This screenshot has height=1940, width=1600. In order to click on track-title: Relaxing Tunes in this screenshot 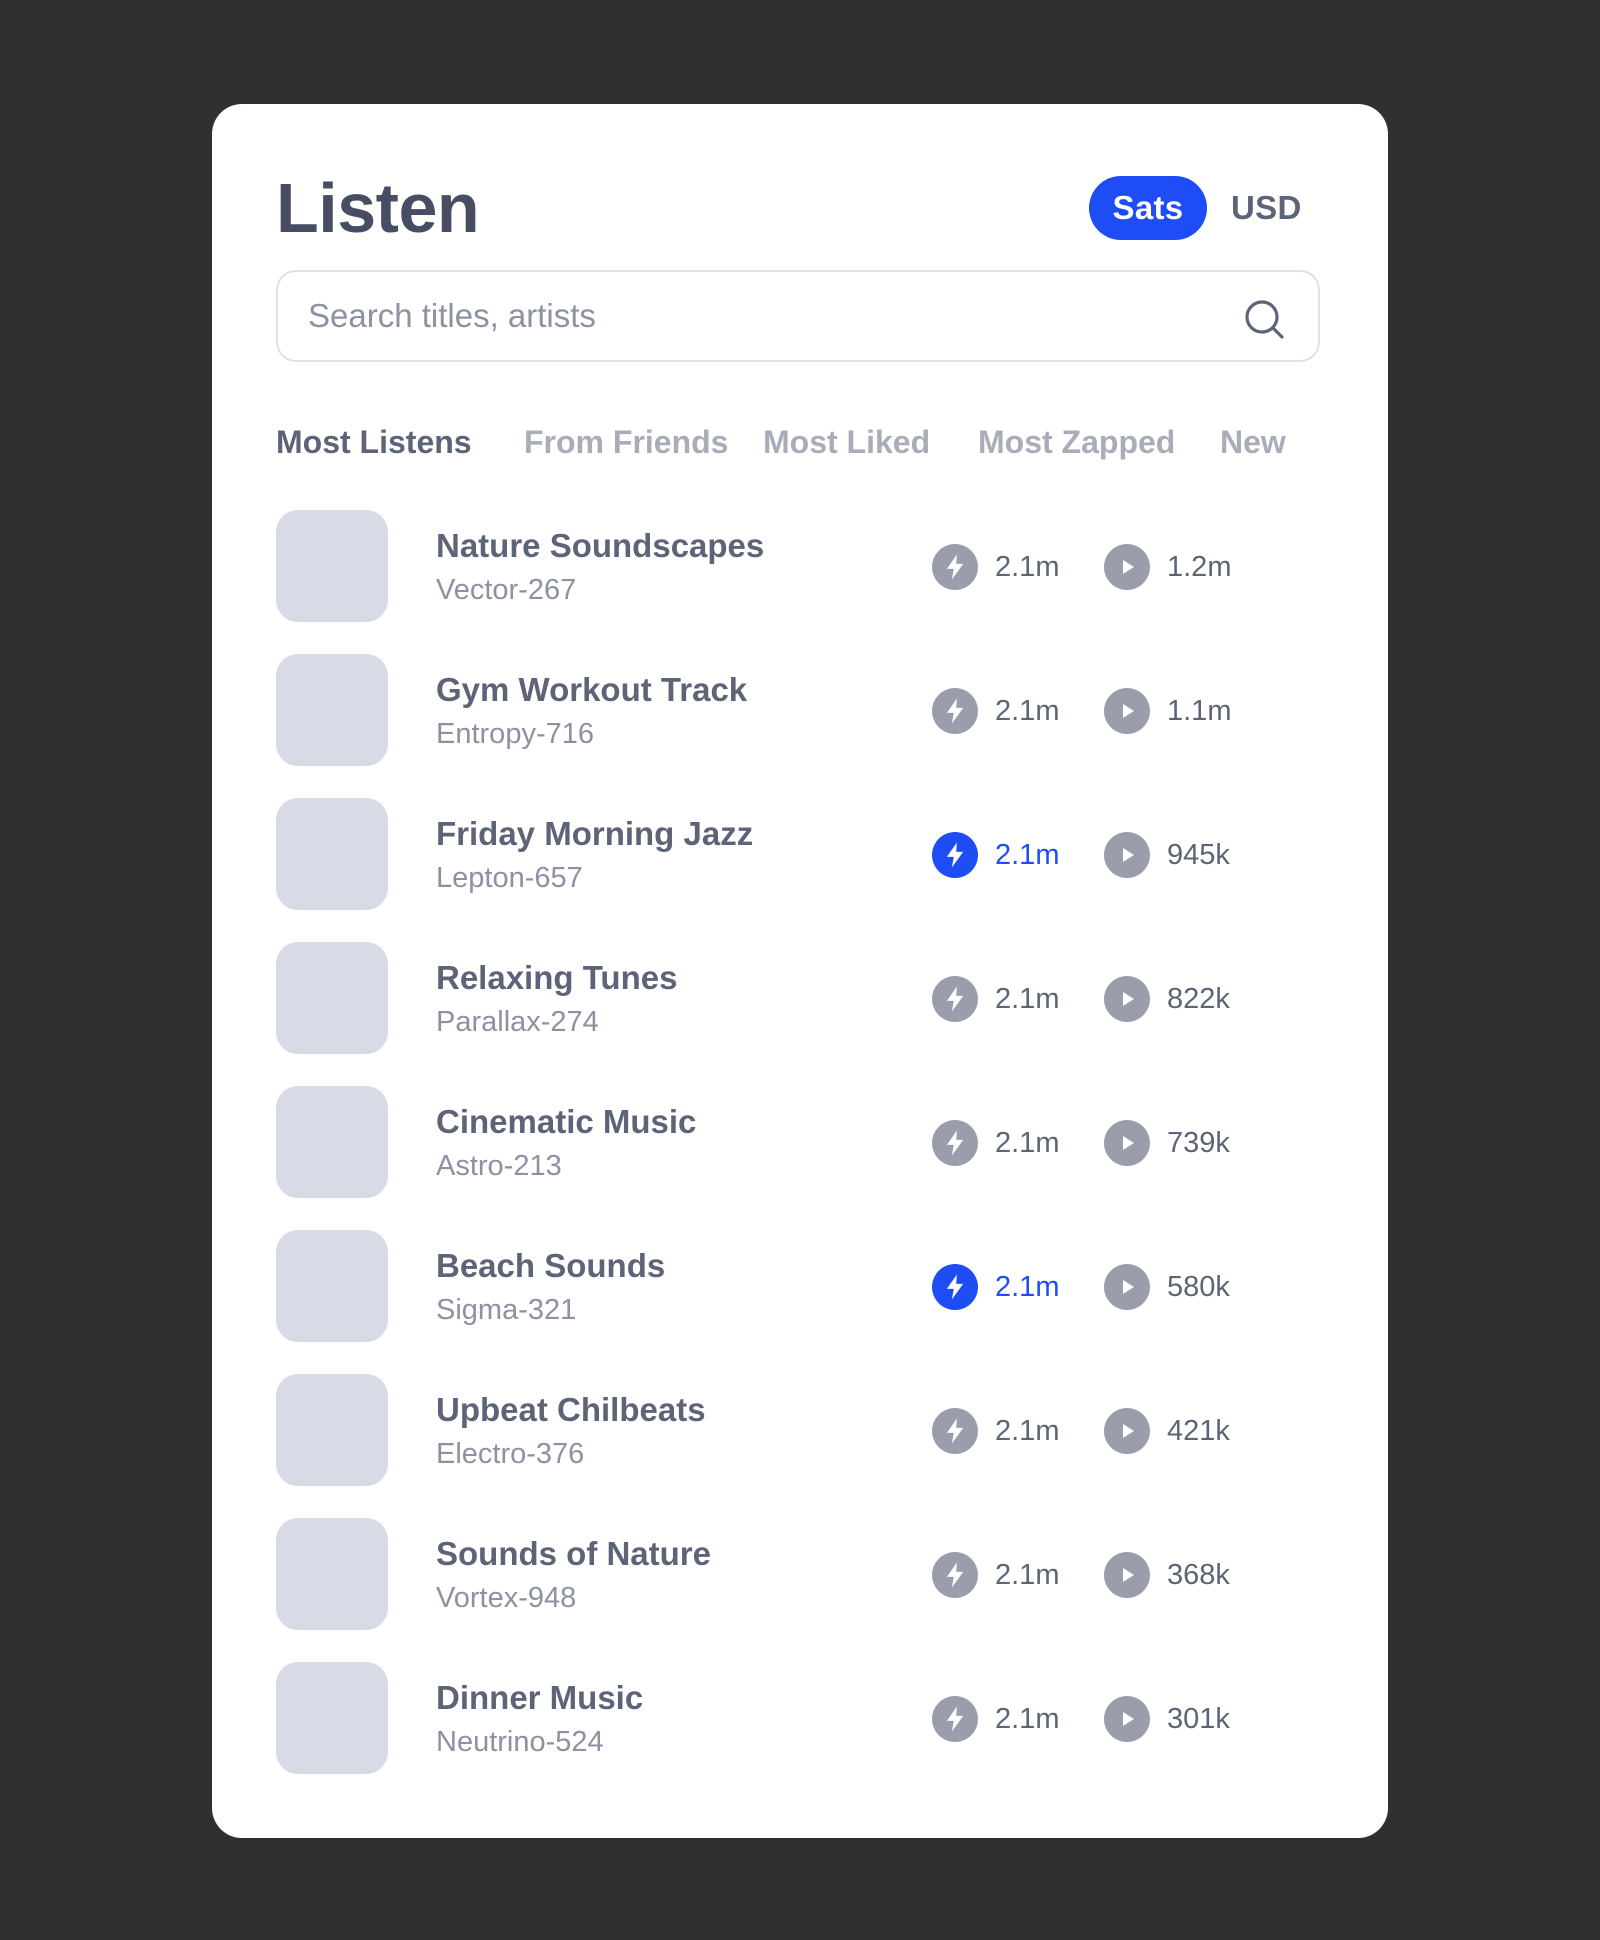, I will do `click(557, 977)`.